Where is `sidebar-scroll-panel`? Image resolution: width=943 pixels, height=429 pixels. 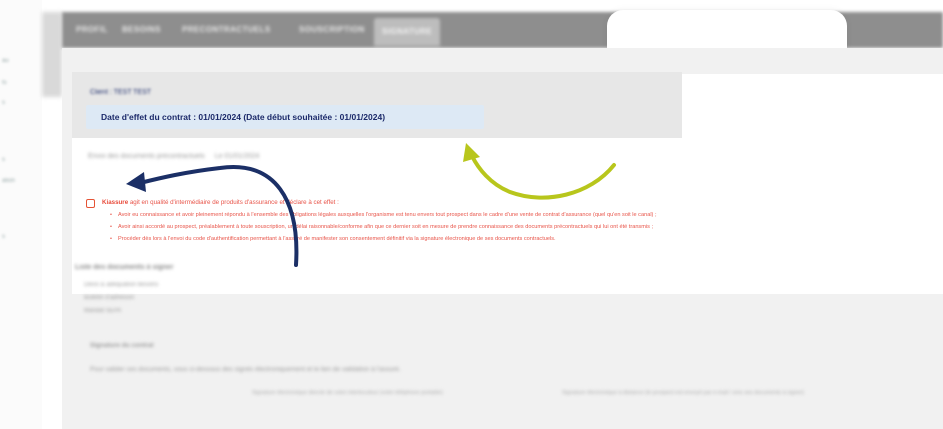 sidebar-scroll-panel is located at coordinates (52, 54).